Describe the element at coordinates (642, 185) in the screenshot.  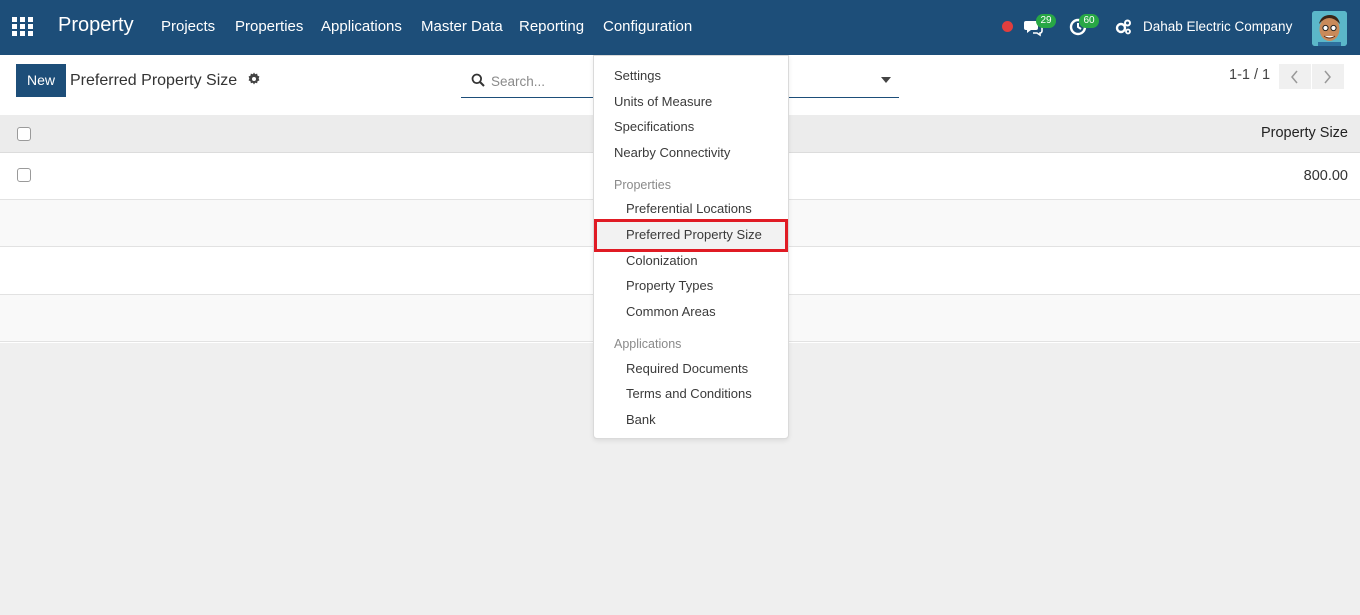
I see `dropdown-section-properties: Properties` at that location.